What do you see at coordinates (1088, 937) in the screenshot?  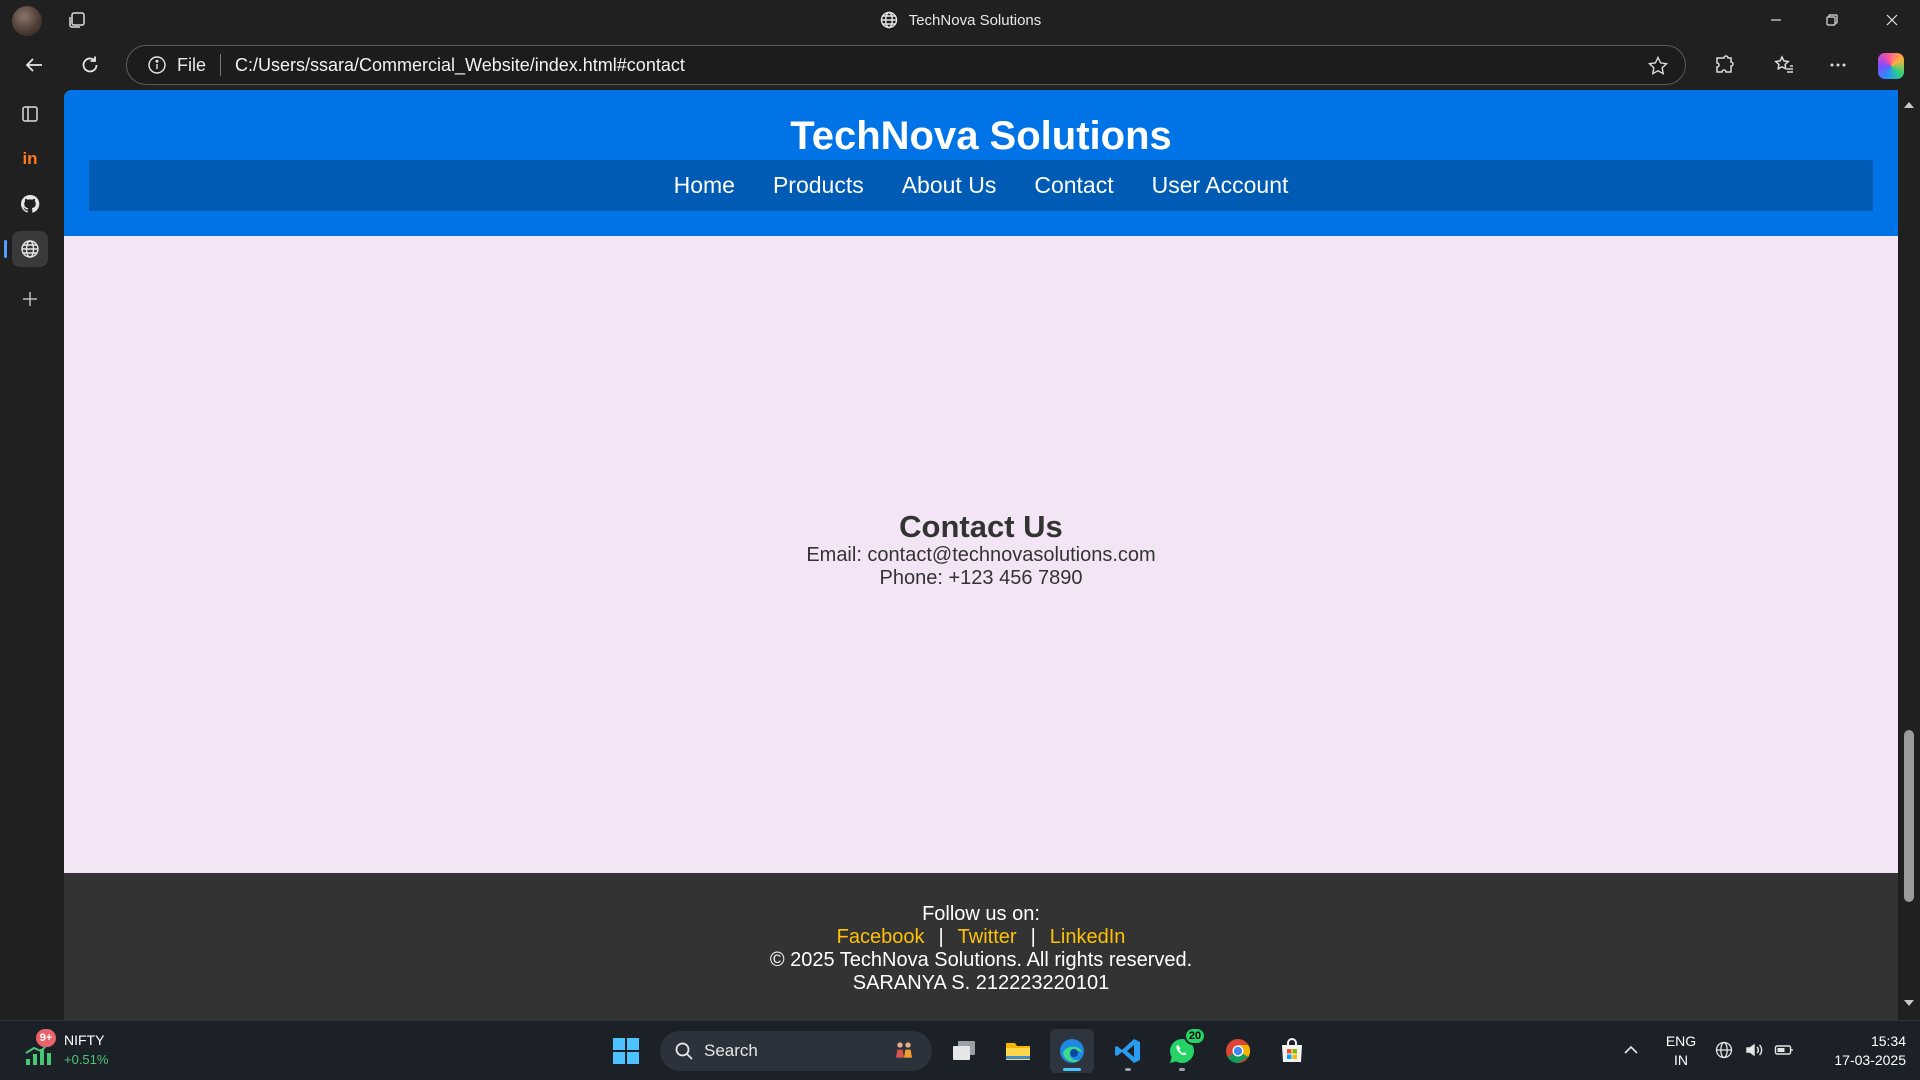 I see `linkedin-link: LinkedIn` at bounding box center [1088, 937].